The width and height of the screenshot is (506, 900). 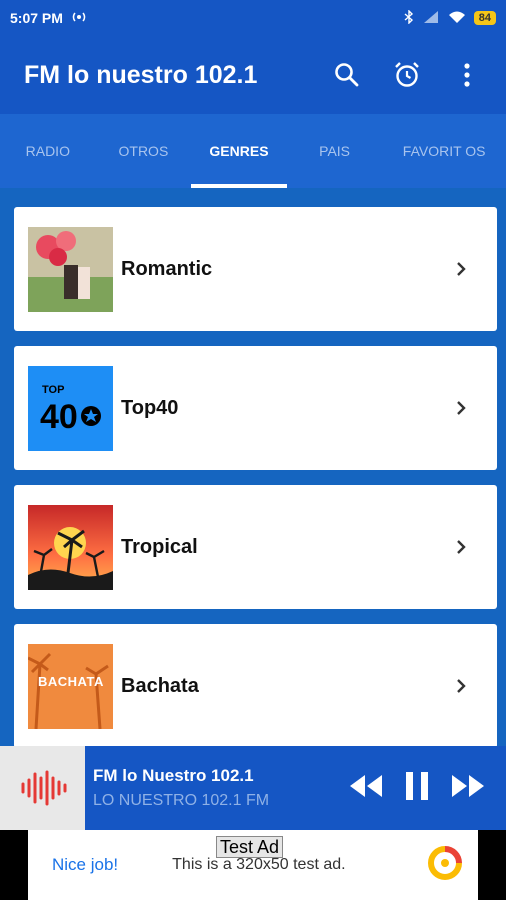 What do you see at coordinates (255, 408) in the screenshot?
I see `genre-item-top40: TOP 40 Top40` at bounding box center [255, 408].